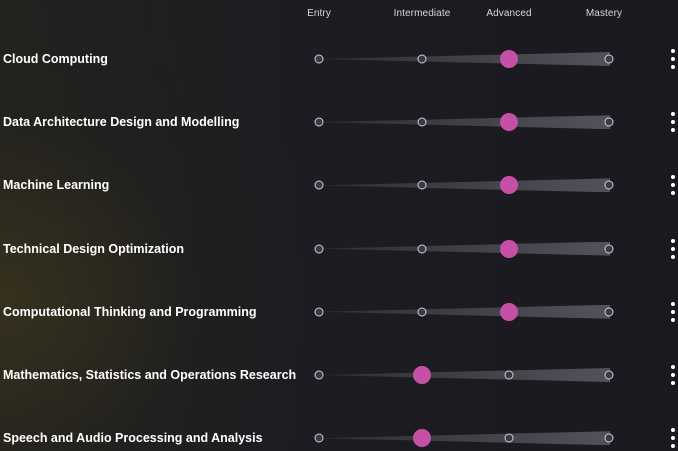 The image size is (678, 451). I want to click on level-header: Entry Intermediate Advanced Mastery, so click(339, 14).